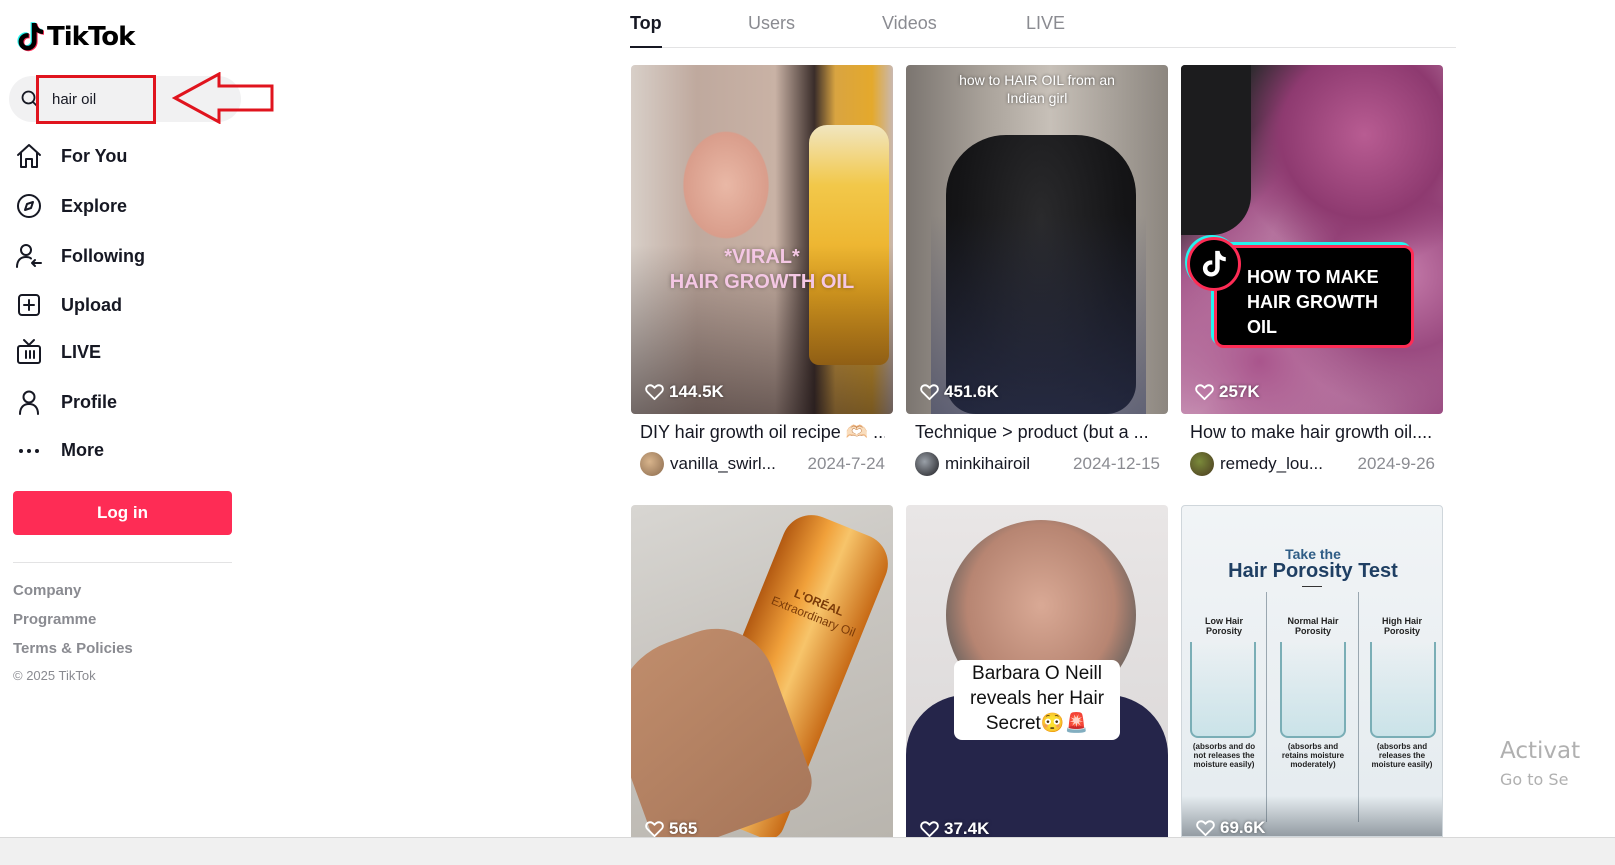  Describe the element at coordinates (1313, 626) in the screenshot. I see `porosity-column-title: Normal Hair Porosity` at that location.